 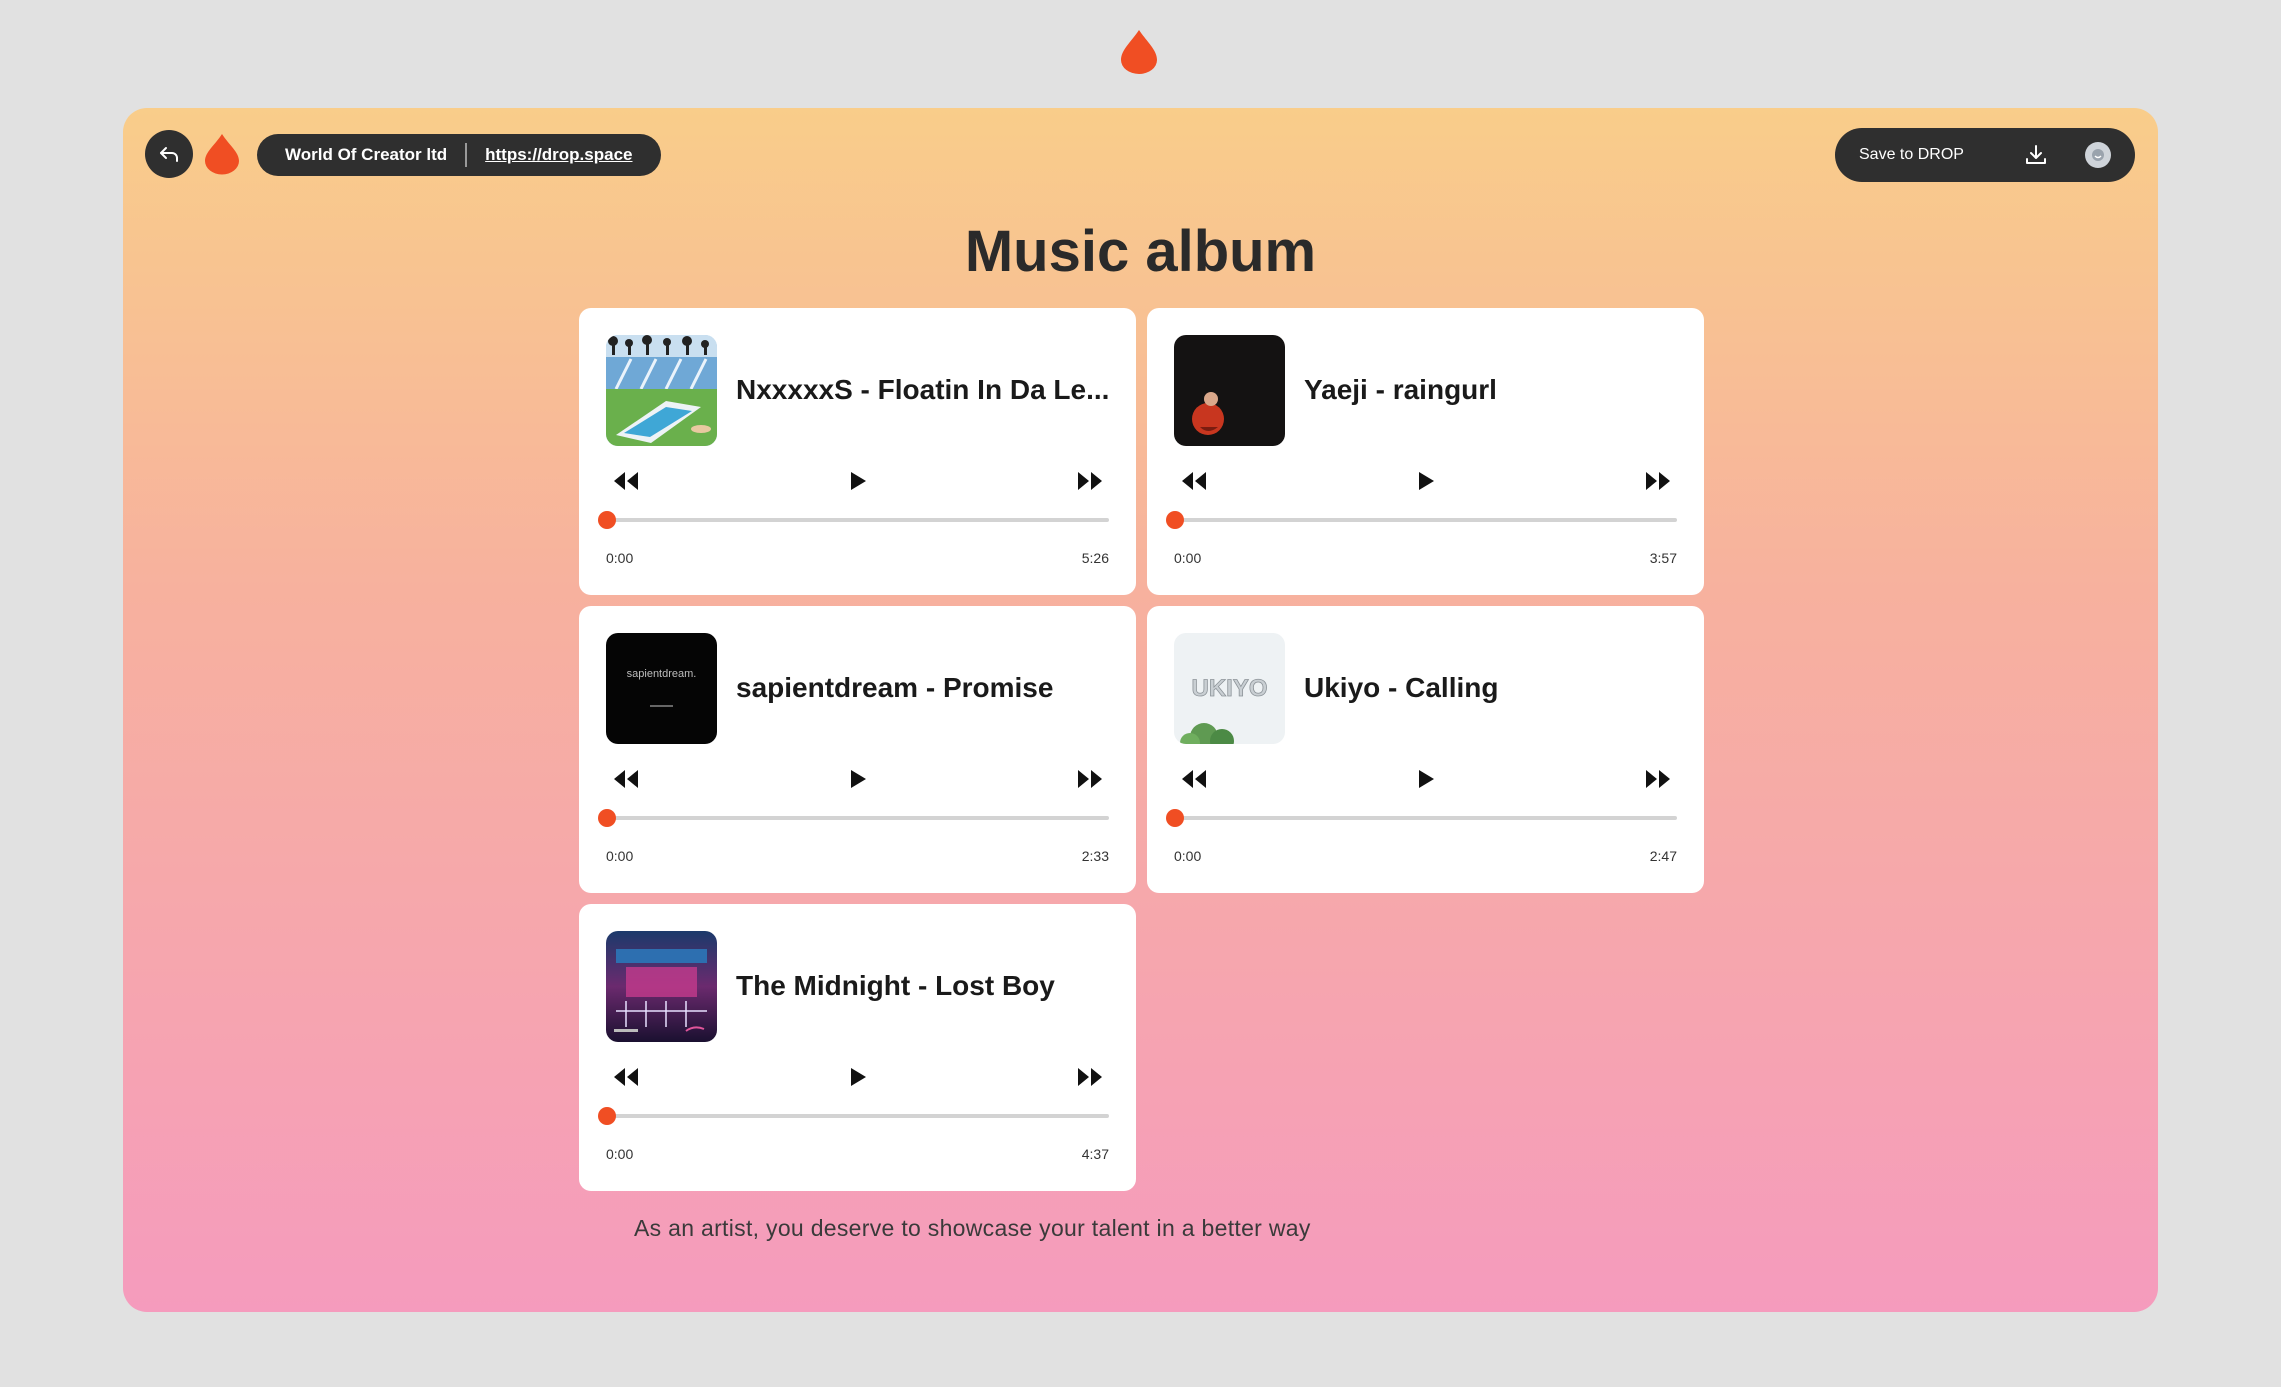 I want to click on track-title: The Midnight - Lost Boy, so click(x=895, y=985).